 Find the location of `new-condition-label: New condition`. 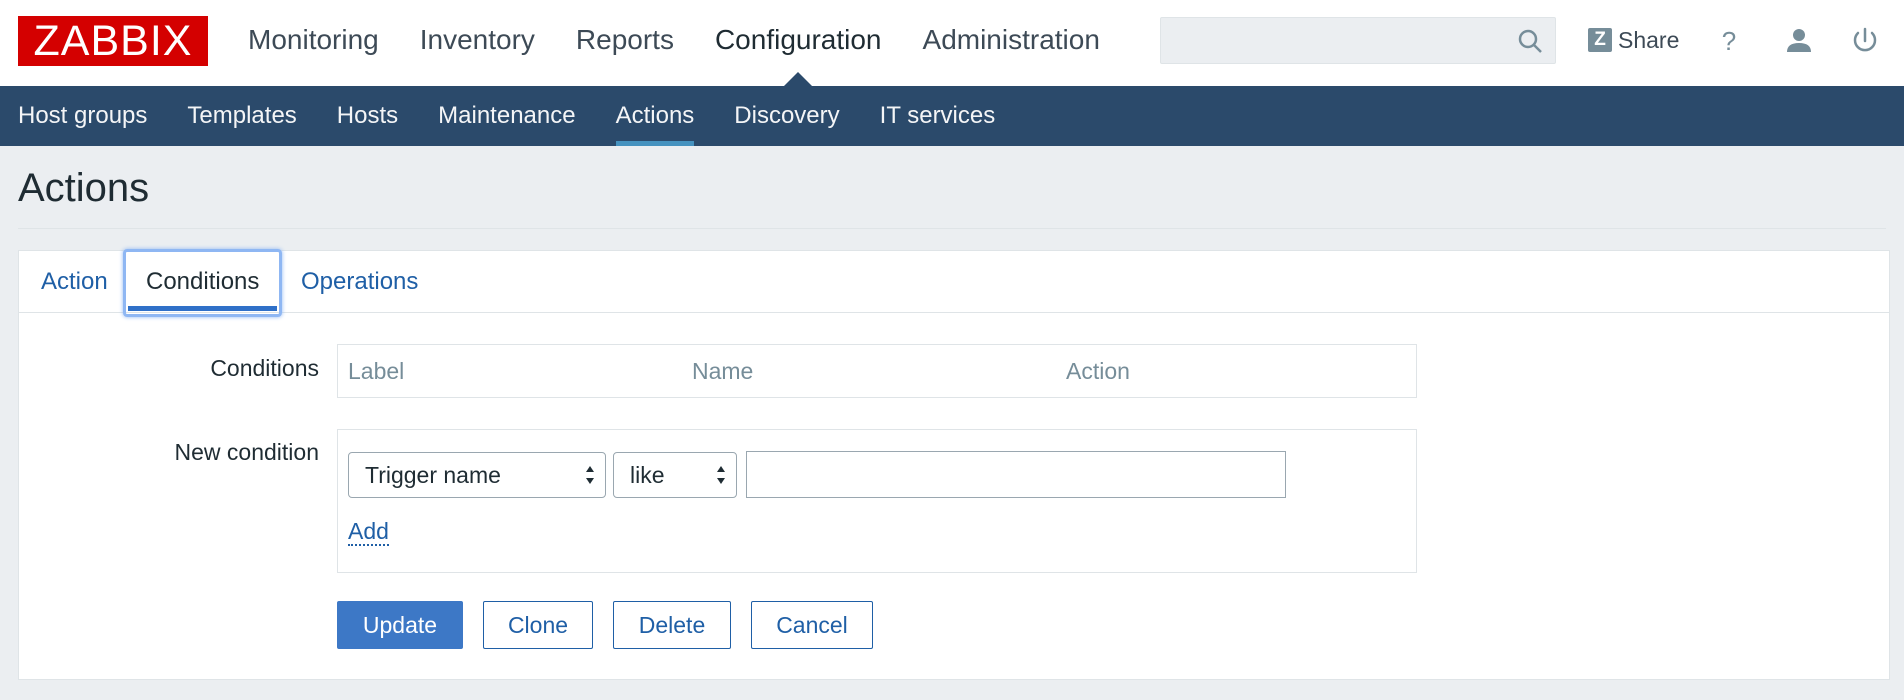

new-condition-label: New condition is located at coordinates (246, 452).